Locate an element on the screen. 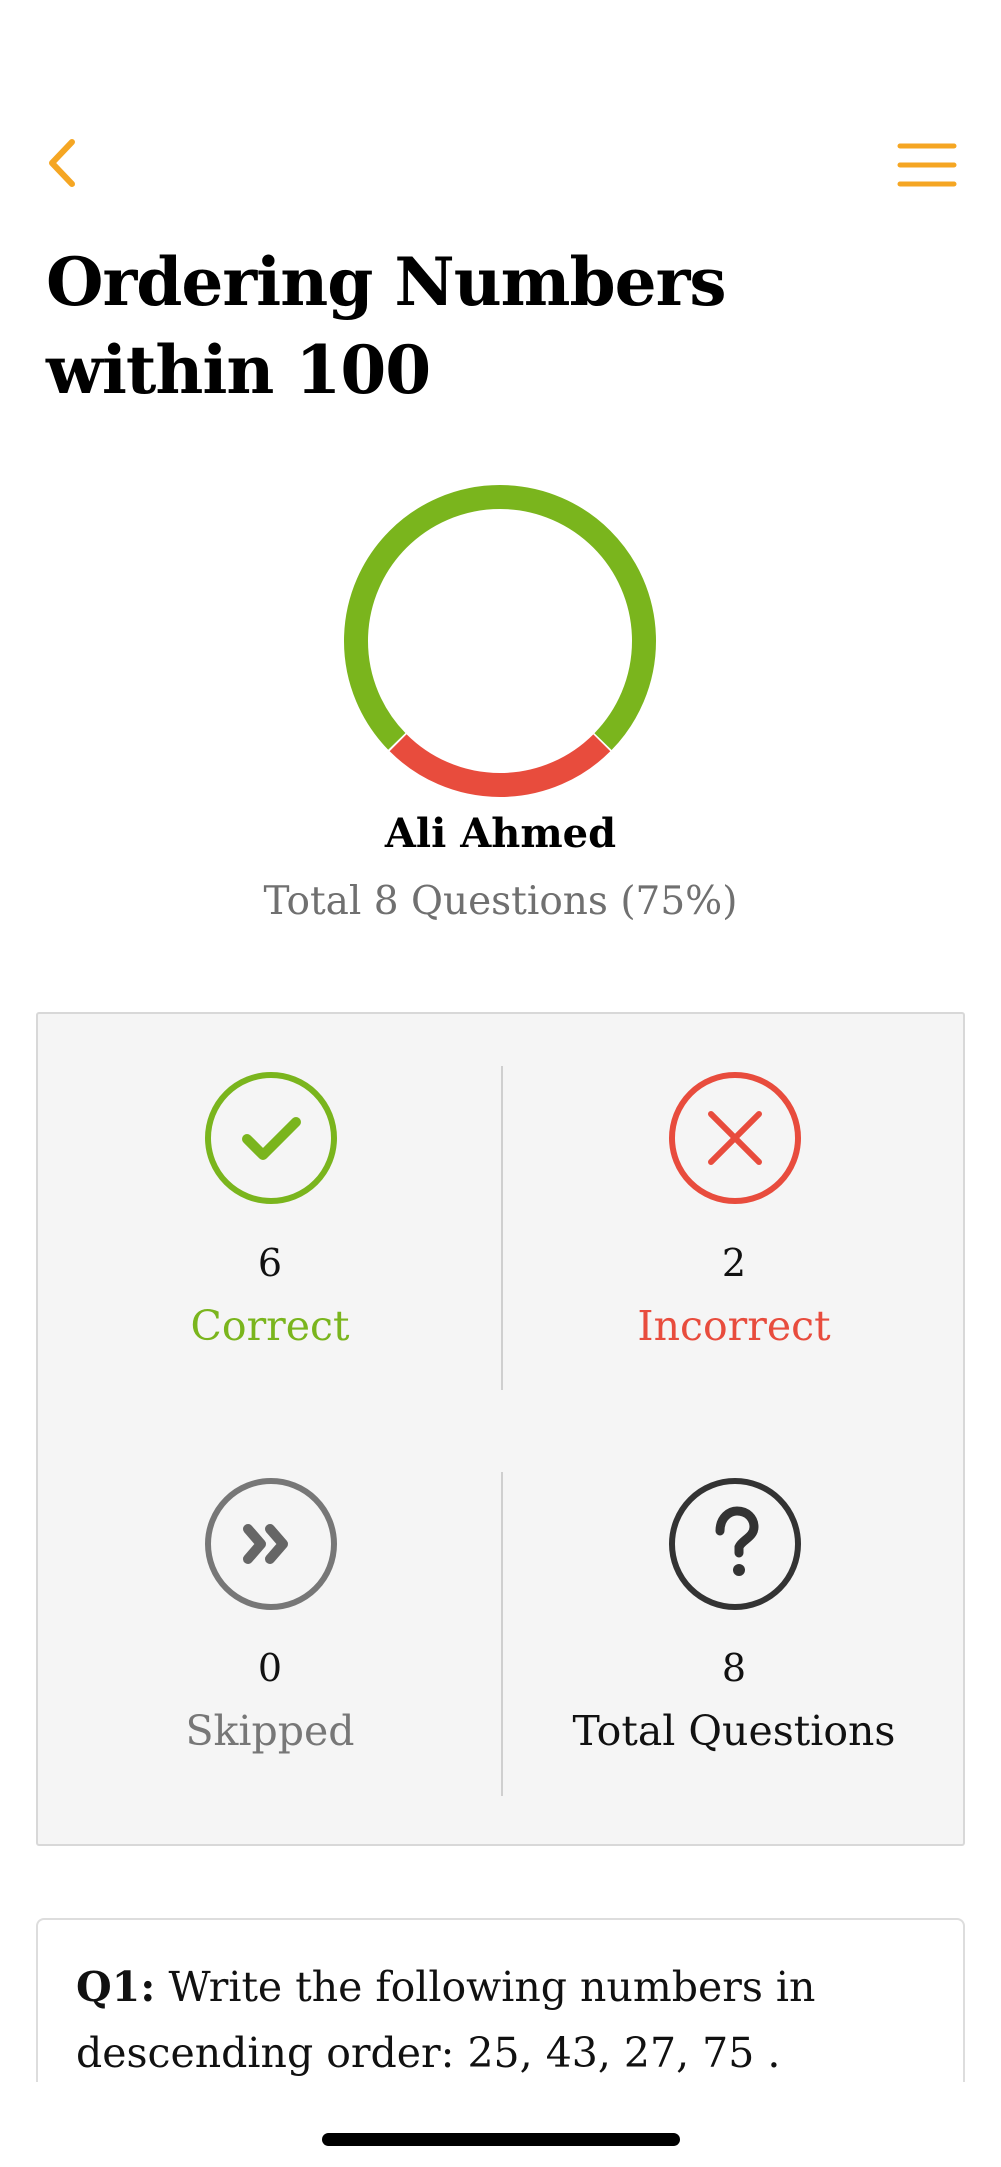 This screenshot has height=2167, width=1001. back-button is located at coordinates (66, 162).